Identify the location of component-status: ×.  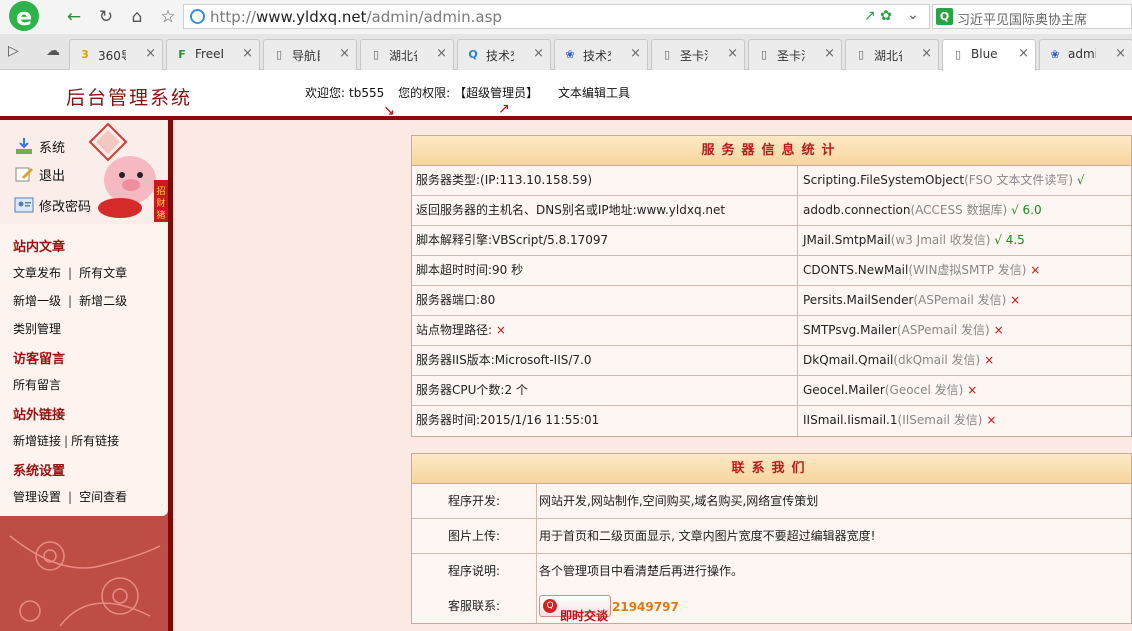
(1015, 300).